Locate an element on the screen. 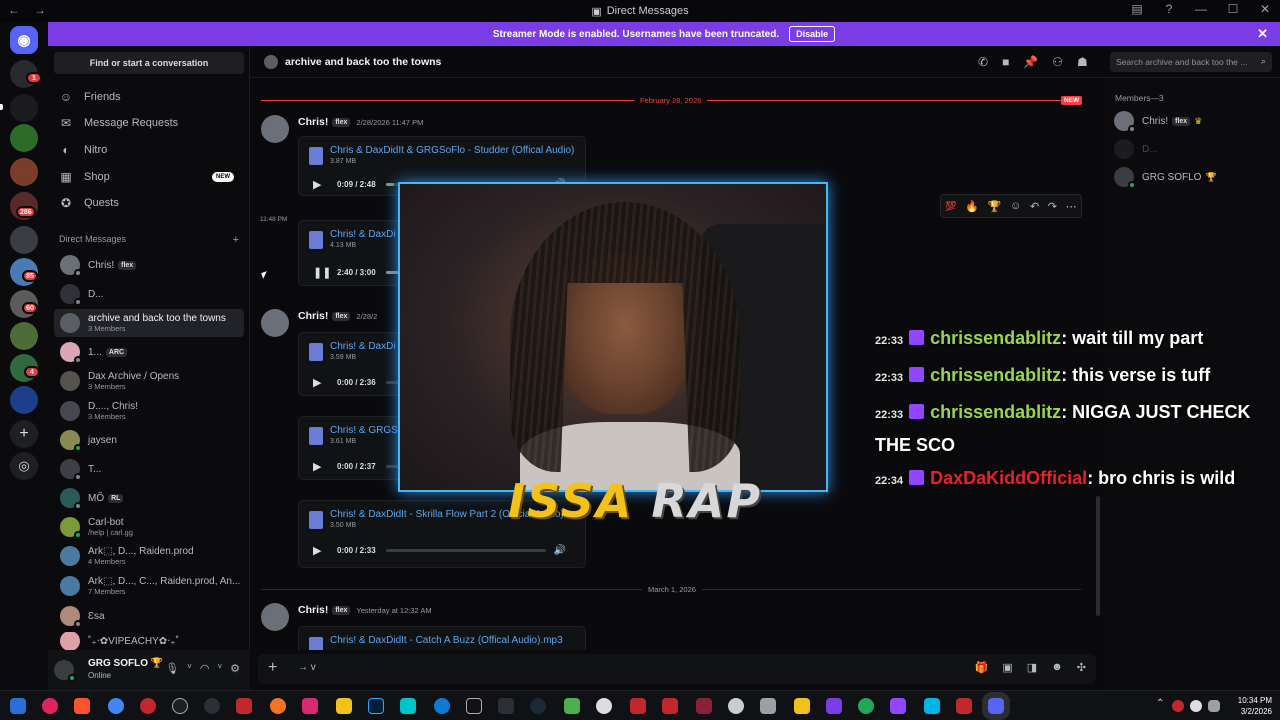  discord-home-icon: ◉ is located at coordinates (24, 40).